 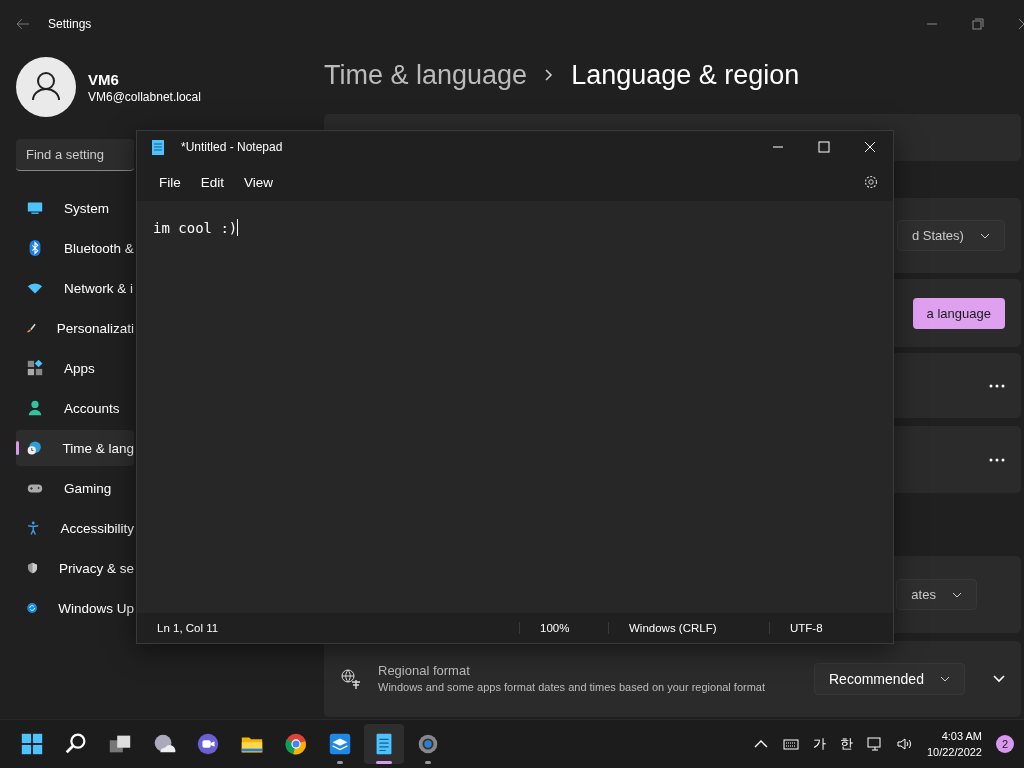 What do you see at coordinates (34, 448) in the screenshot?
I see `globe-clock-icon` at bounding box center [34, 448].